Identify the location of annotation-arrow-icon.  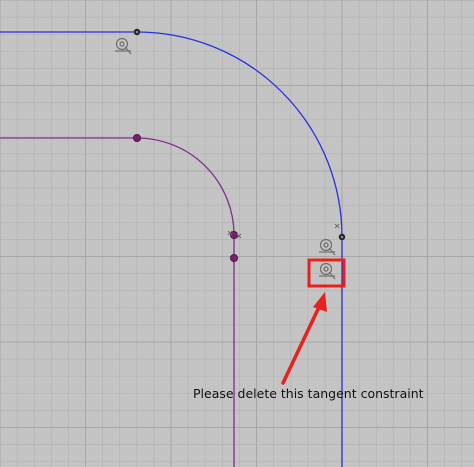
(304, 338).